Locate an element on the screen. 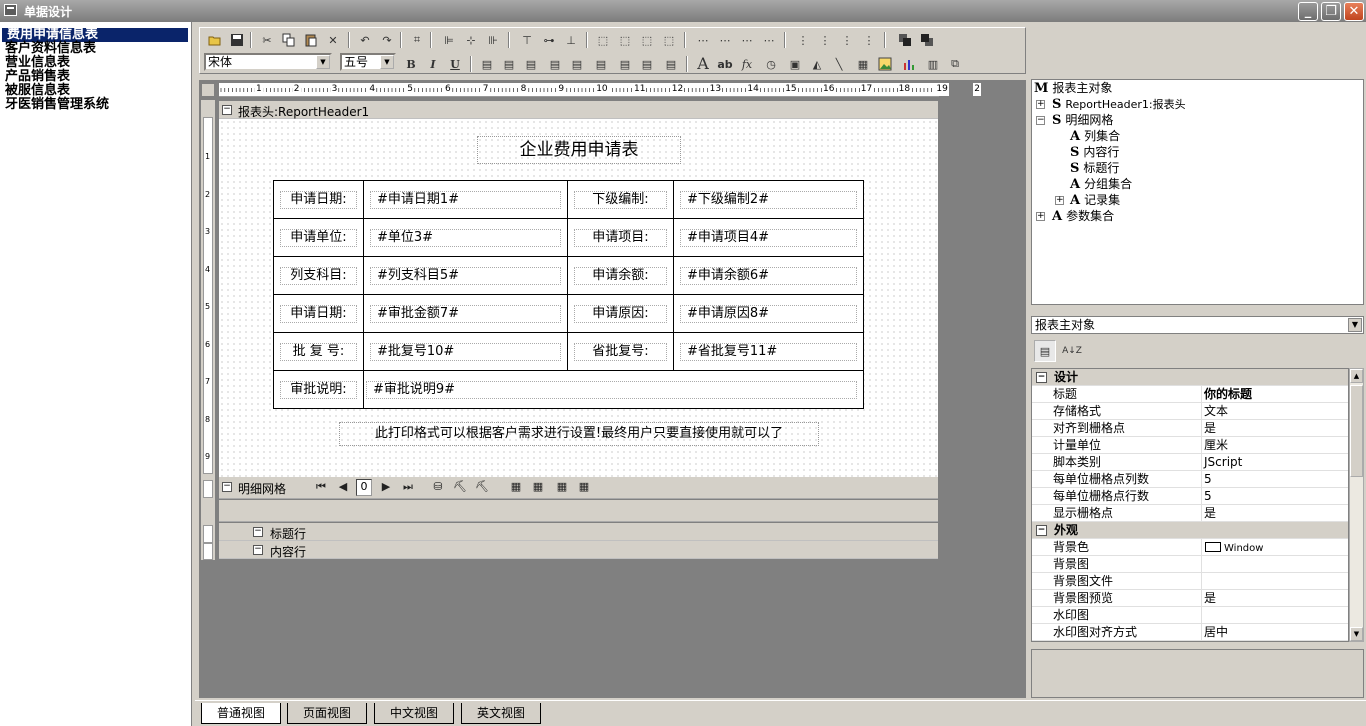 Image resolution: width=1366 pixels, height=726 pixels. property-value: 文本 is located at coordinates (1275, 411).